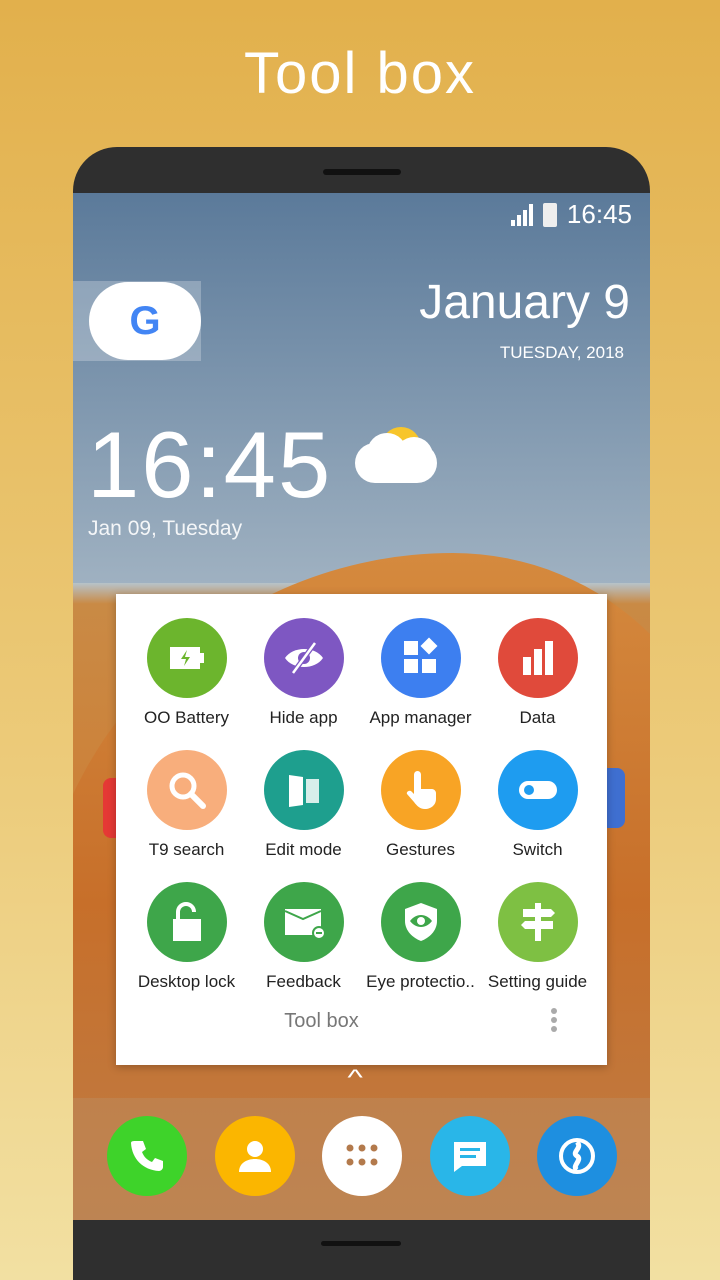 The width and height of the screenshot is (720, 1280). I want to click on phone-icon, so click(147, 1156).